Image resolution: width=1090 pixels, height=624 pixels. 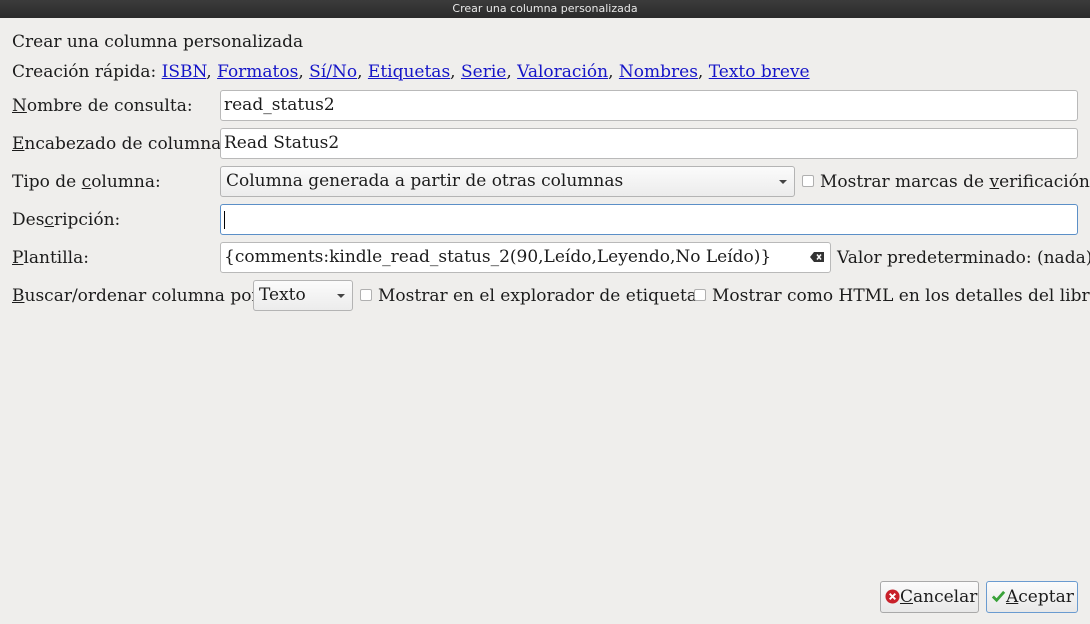 What do you see at coordinates (86, 182) in the screenshot?
I see `column-type-label: Tipo de columna:` at bounding box center [86, 182].